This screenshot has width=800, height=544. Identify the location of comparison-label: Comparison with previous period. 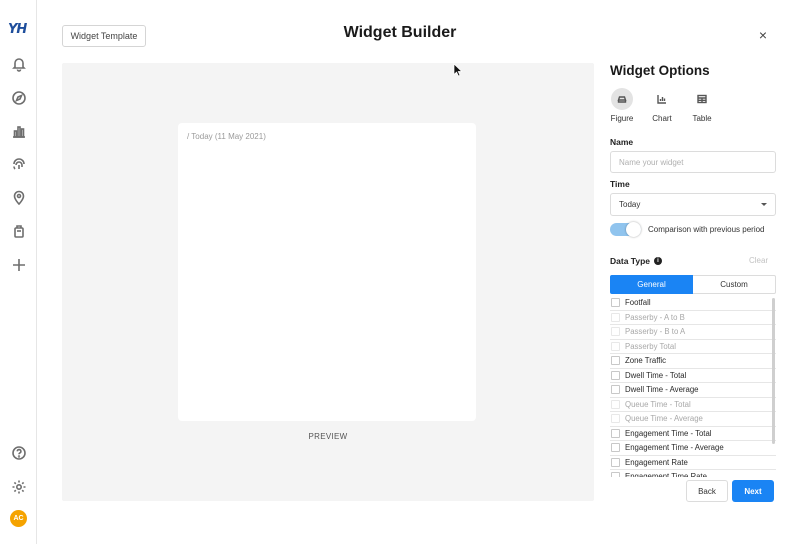
(706, 229).